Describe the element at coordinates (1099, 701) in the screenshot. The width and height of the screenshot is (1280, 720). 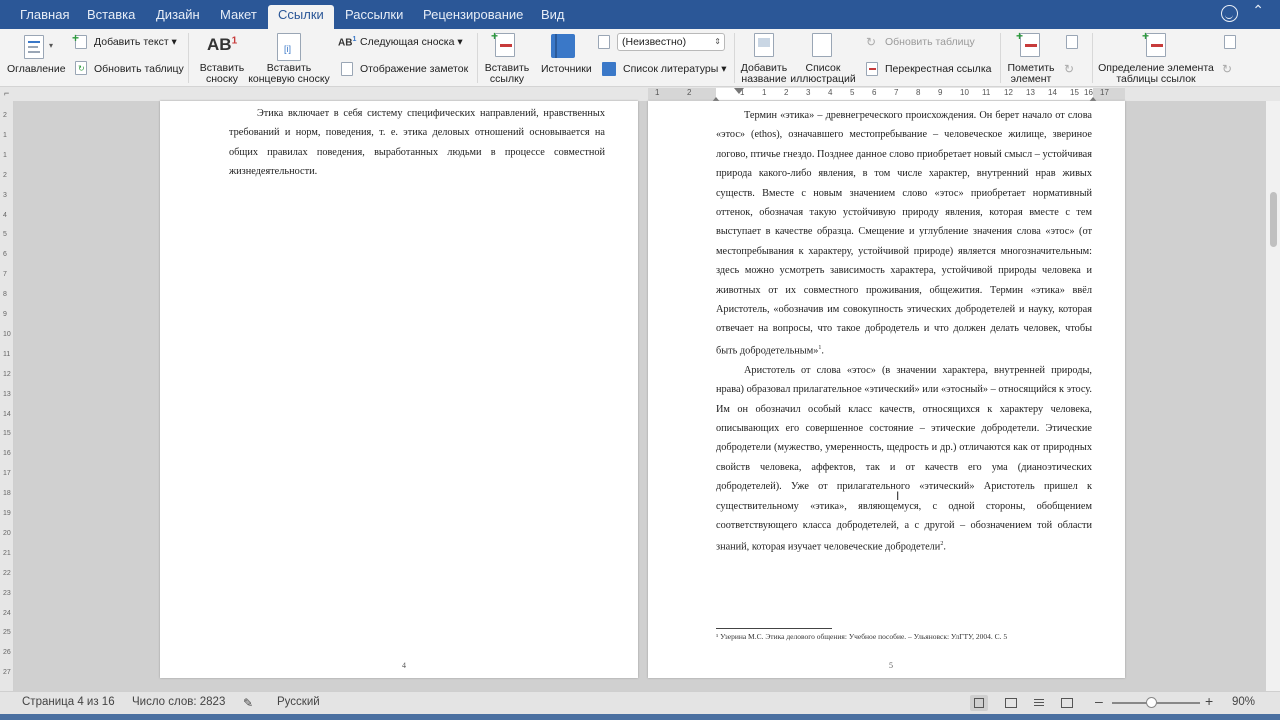
I see `zoom-out-button: –` at that location.